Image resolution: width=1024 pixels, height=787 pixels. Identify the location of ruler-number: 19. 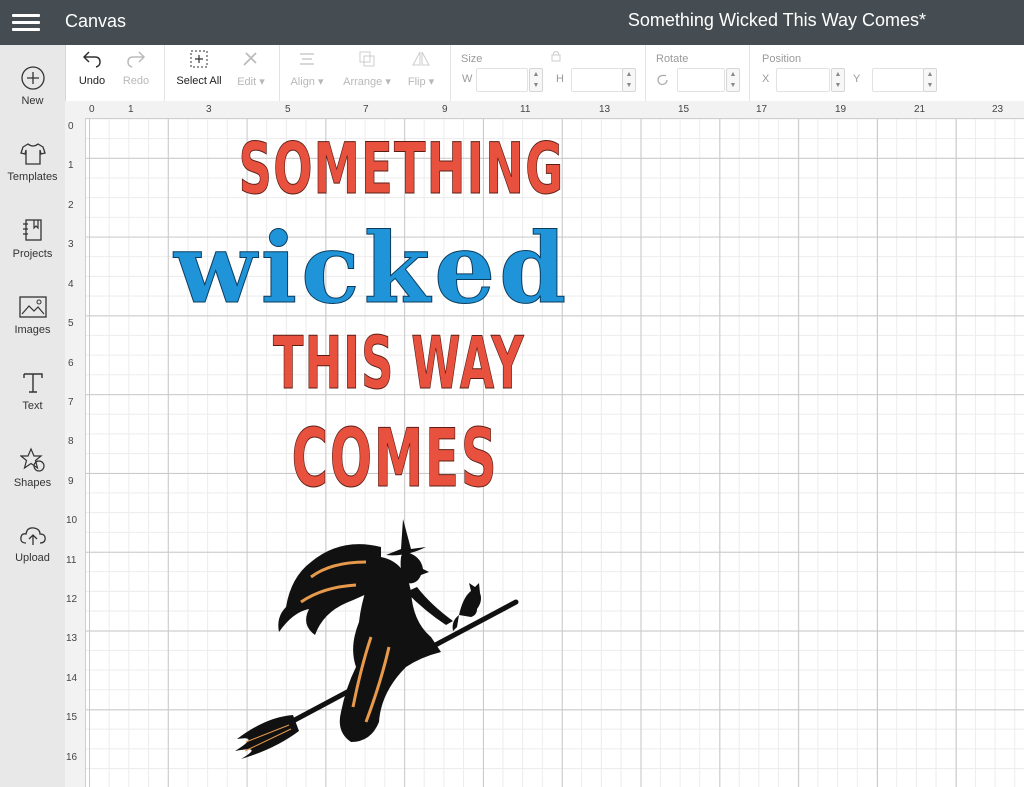
(841, 109).